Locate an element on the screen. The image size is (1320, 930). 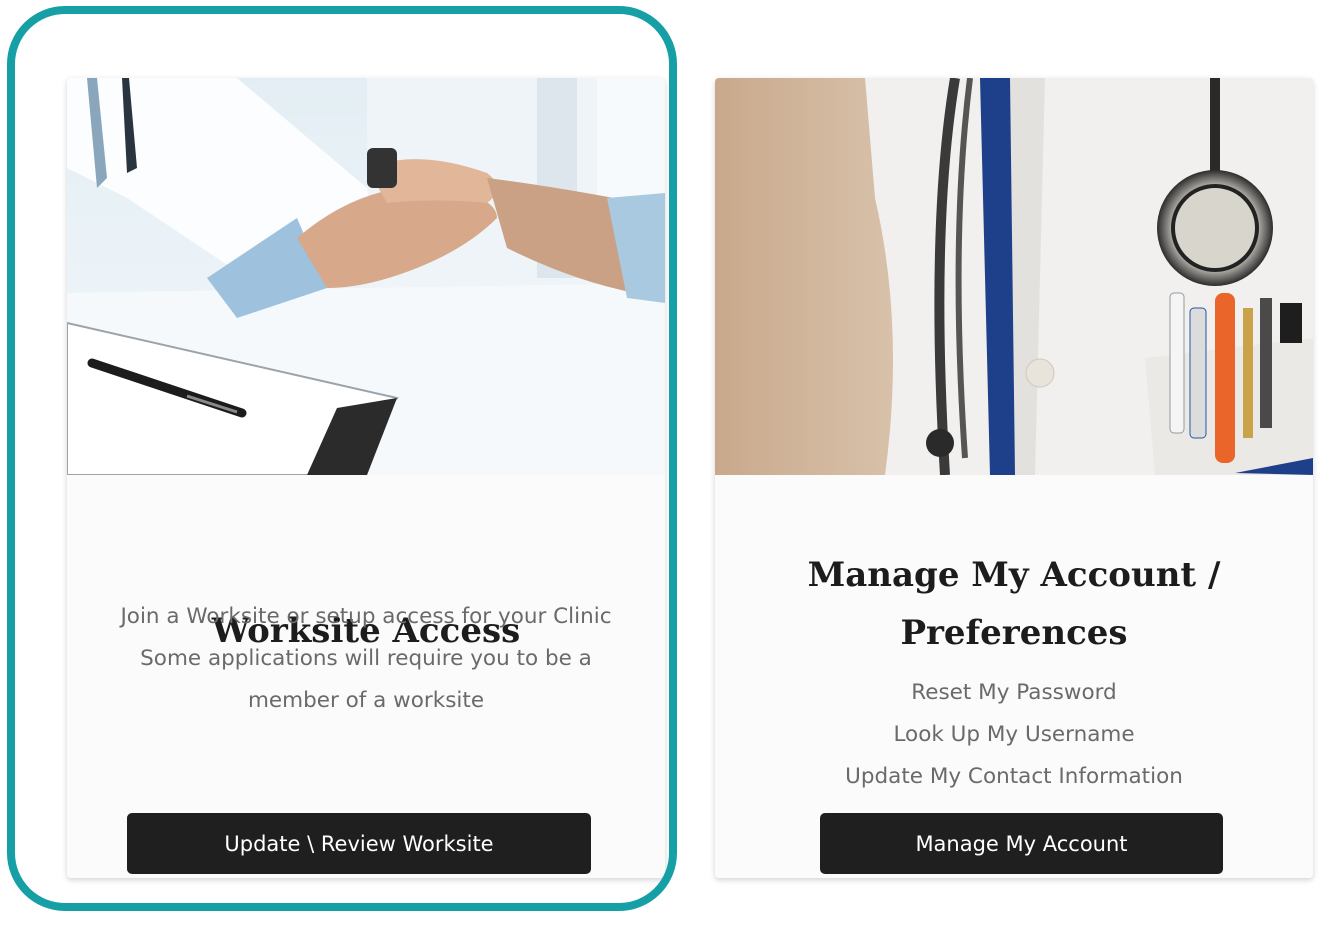
reset-password-link: Reset My Password is located at coordinates (1014, 693).